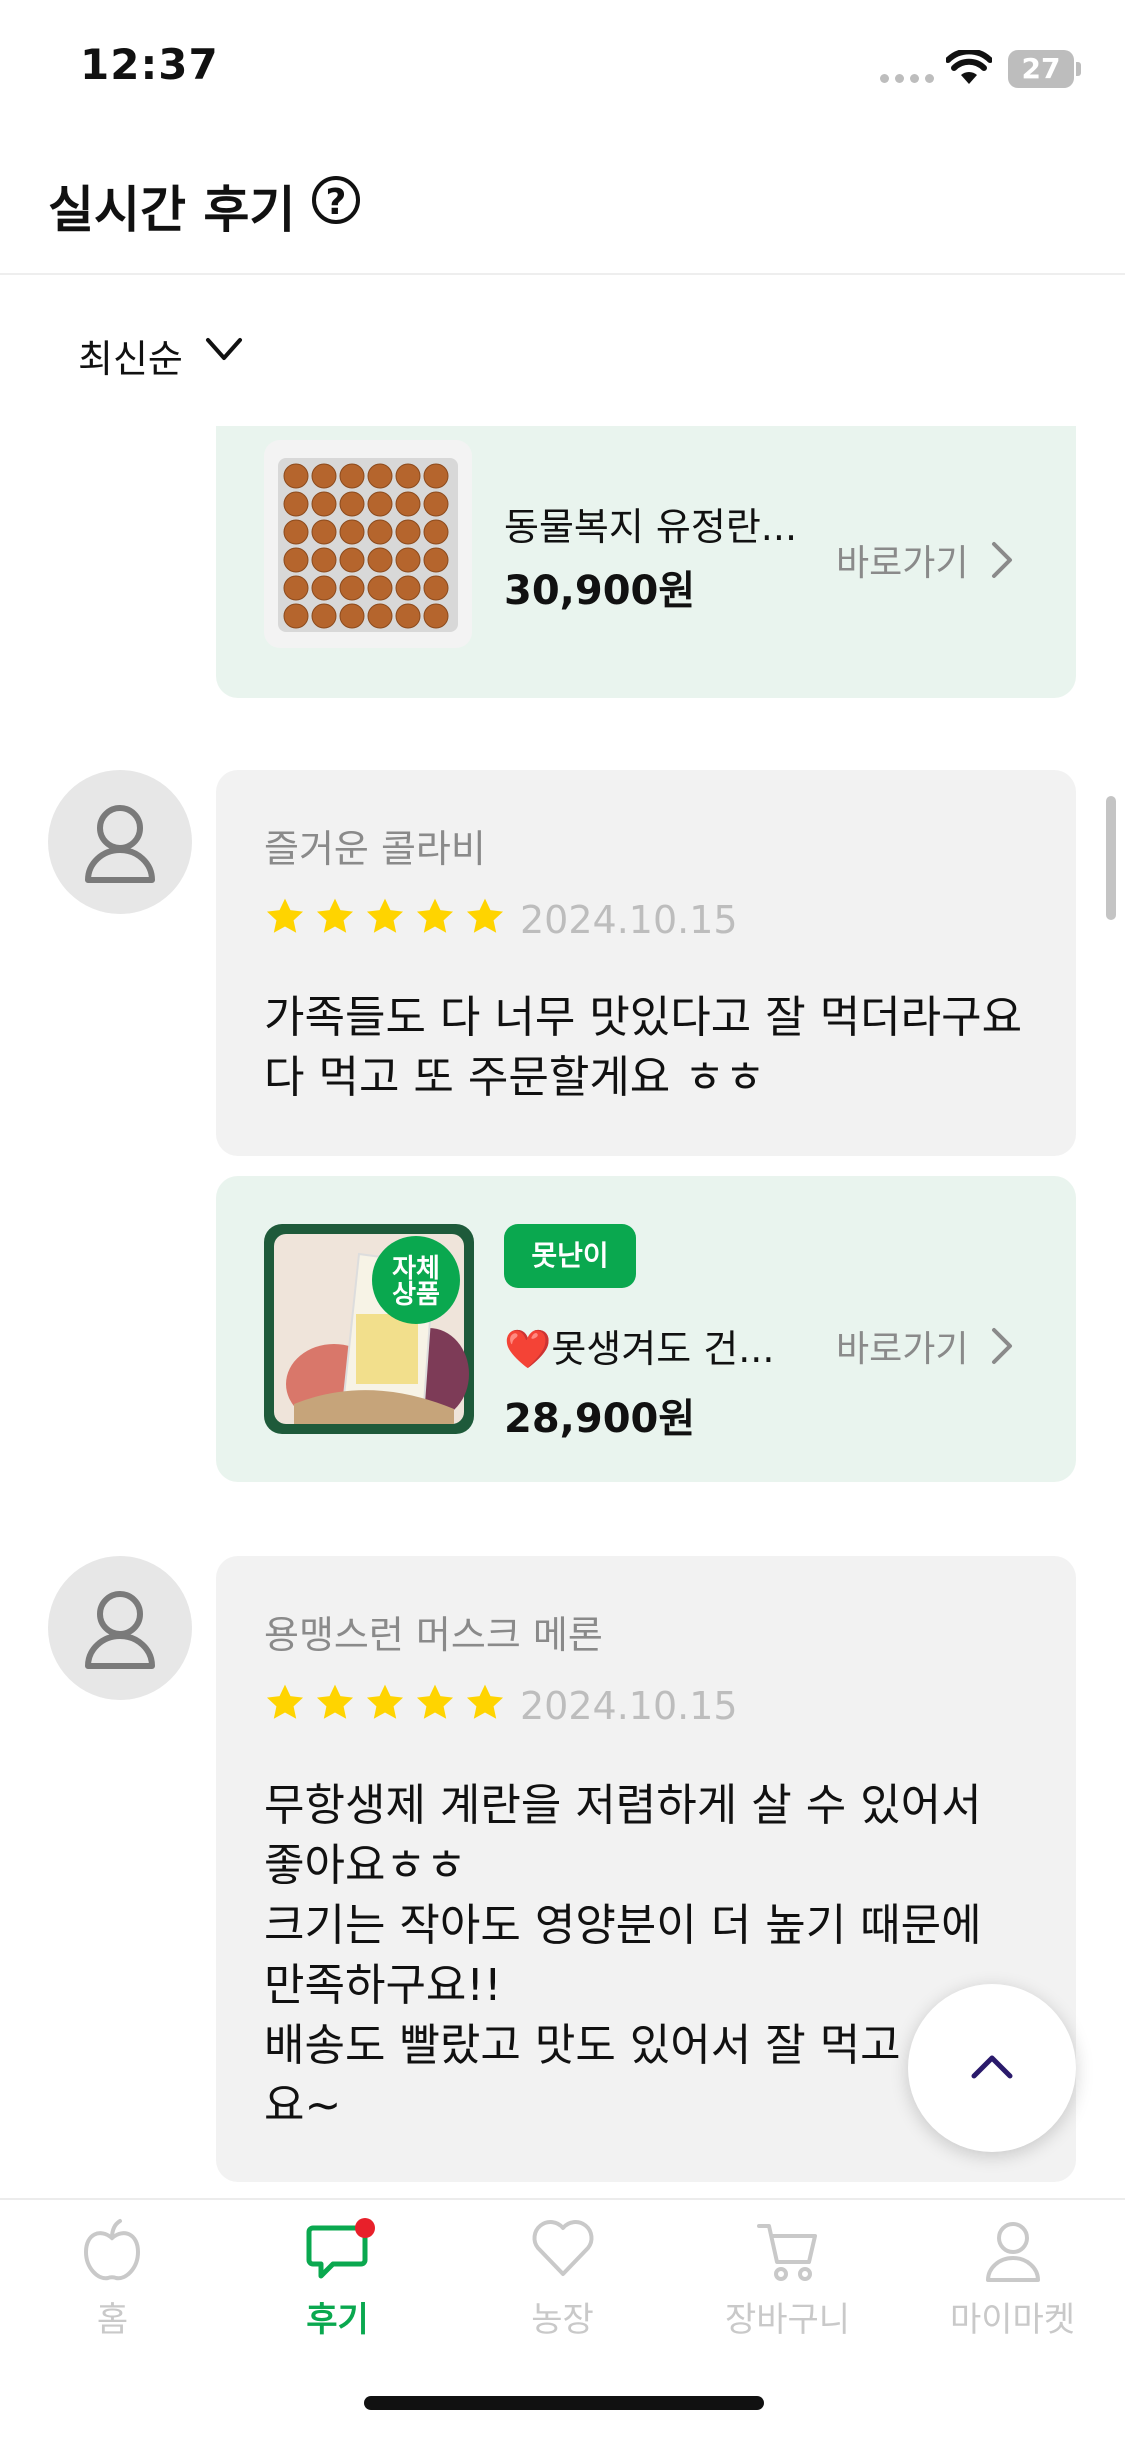 The height and width of the screenshot is (2438, 1125). What do you see at coordinates (907, 79) in the screenshot?
I see `cellular-signal-icon` at bounding box center [907, 79].